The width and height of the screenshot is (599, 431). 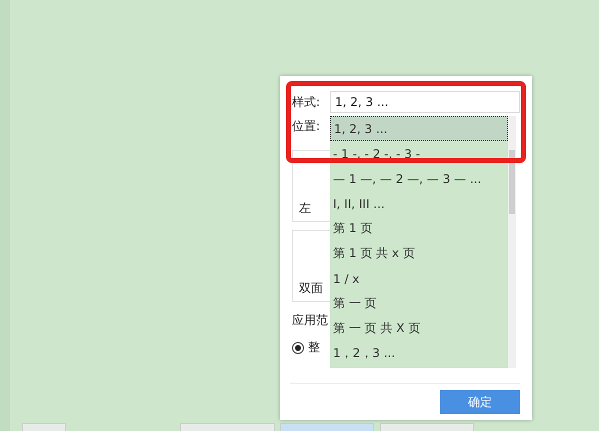 What do you see at coordinates (307, 102) in the screenshot?
I see `field-label: 样式:` at bounding box center [307, 102].